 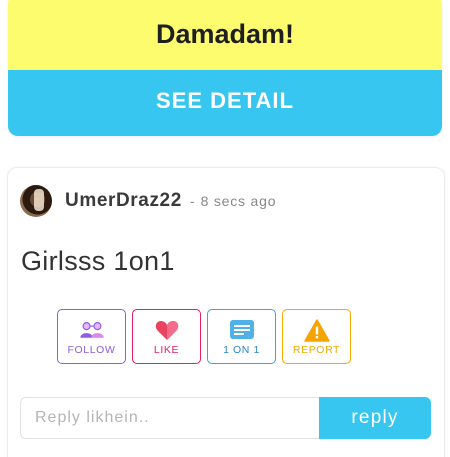 I want to click on reply-input, so click(x=169, y=418).